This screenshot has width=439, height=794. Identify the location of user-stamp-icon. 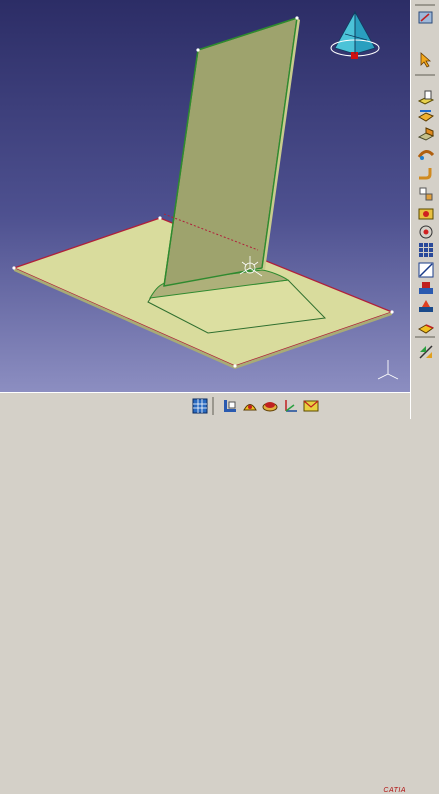
(426, 306).